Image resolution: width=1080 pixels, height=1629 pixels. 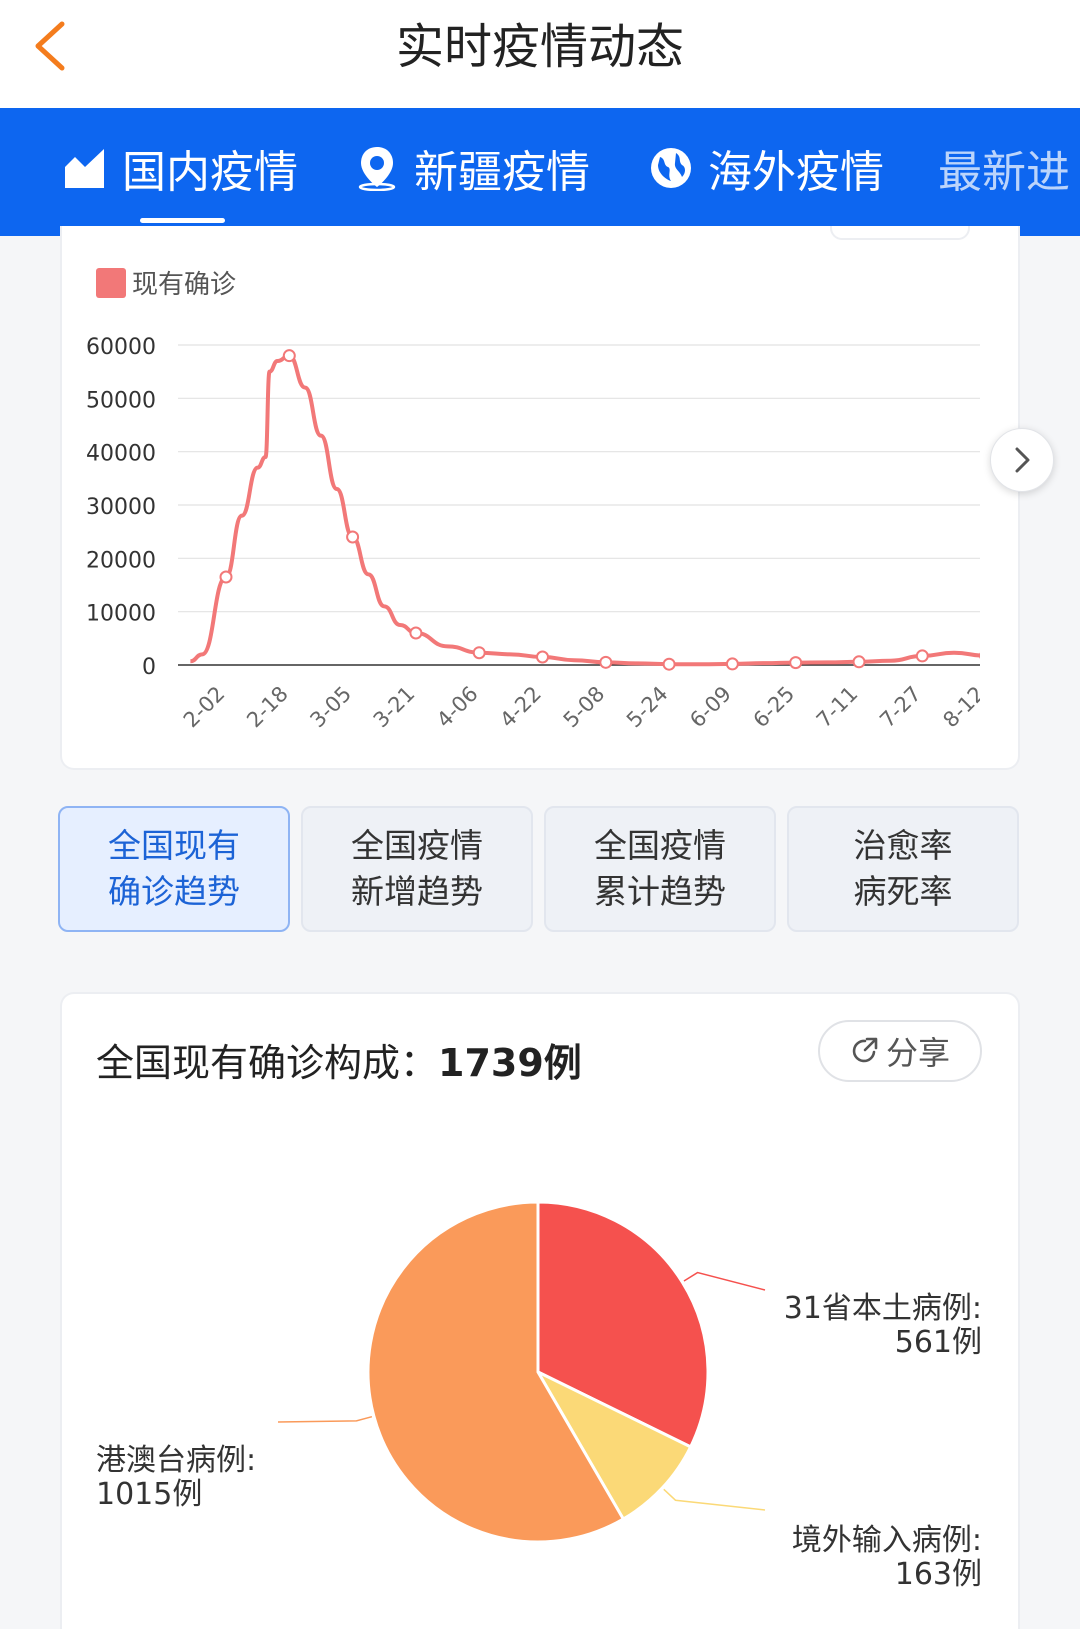 What do you see at coordinates (204, 707) in the screenshot?
I see `x-tick-label: 2-02` at bounding box center [204, 707].